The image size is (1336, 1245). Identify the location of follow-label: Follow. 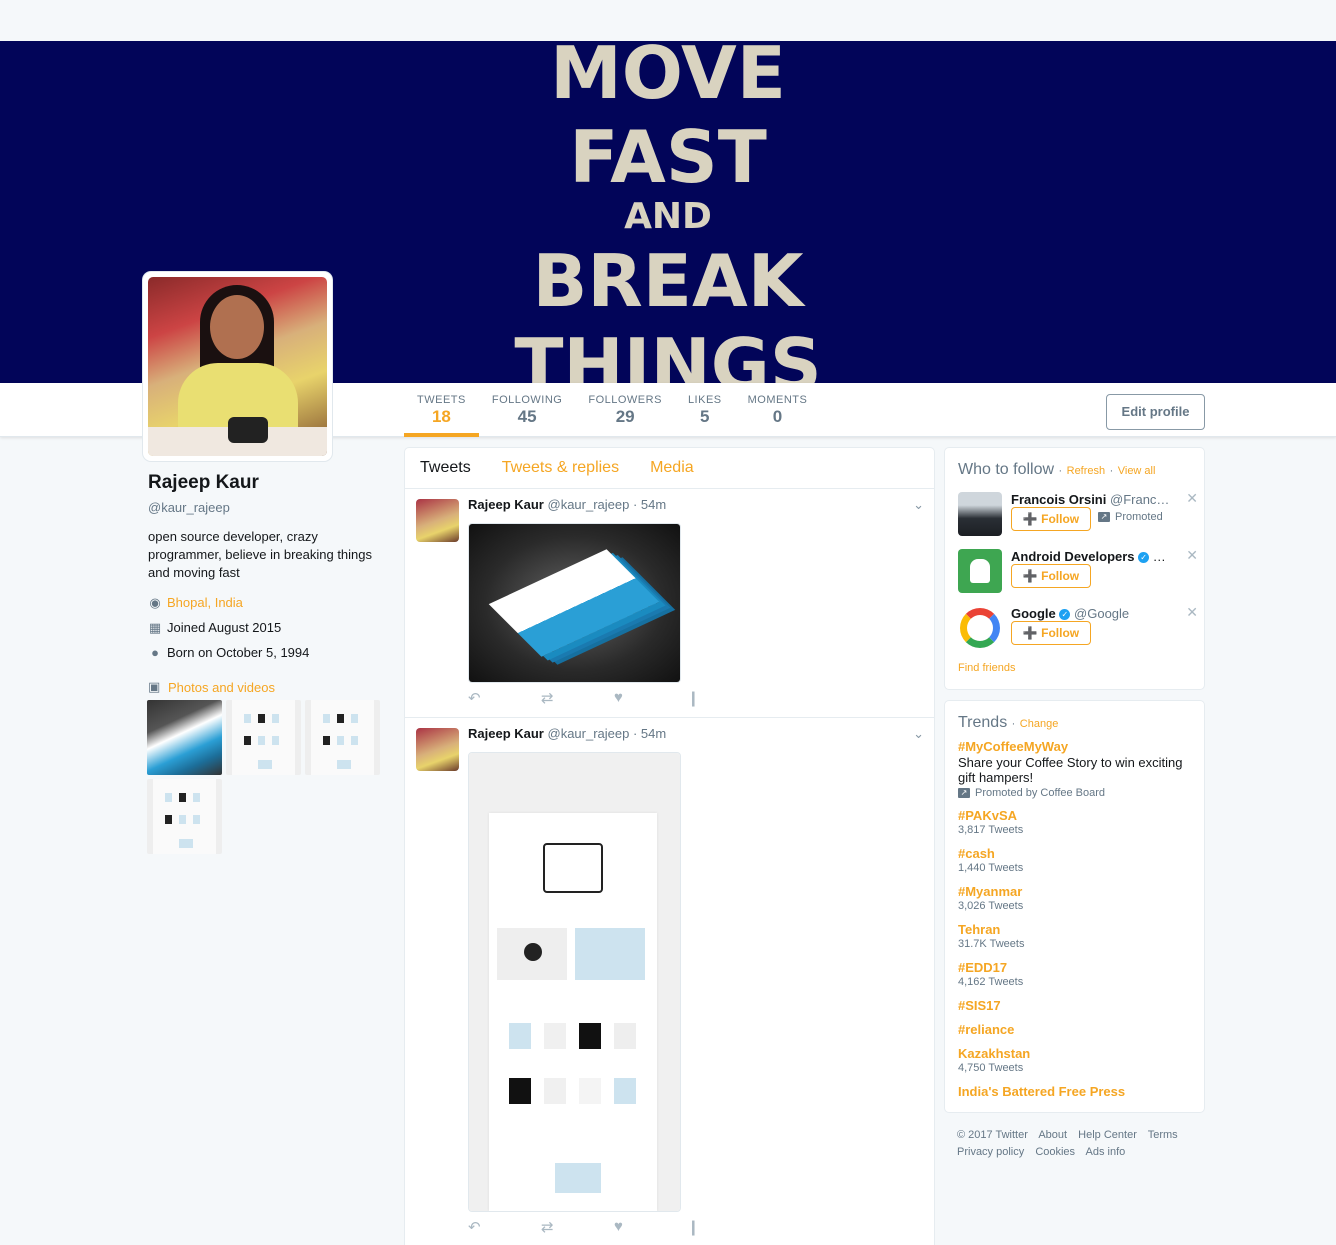
(1060, 633).